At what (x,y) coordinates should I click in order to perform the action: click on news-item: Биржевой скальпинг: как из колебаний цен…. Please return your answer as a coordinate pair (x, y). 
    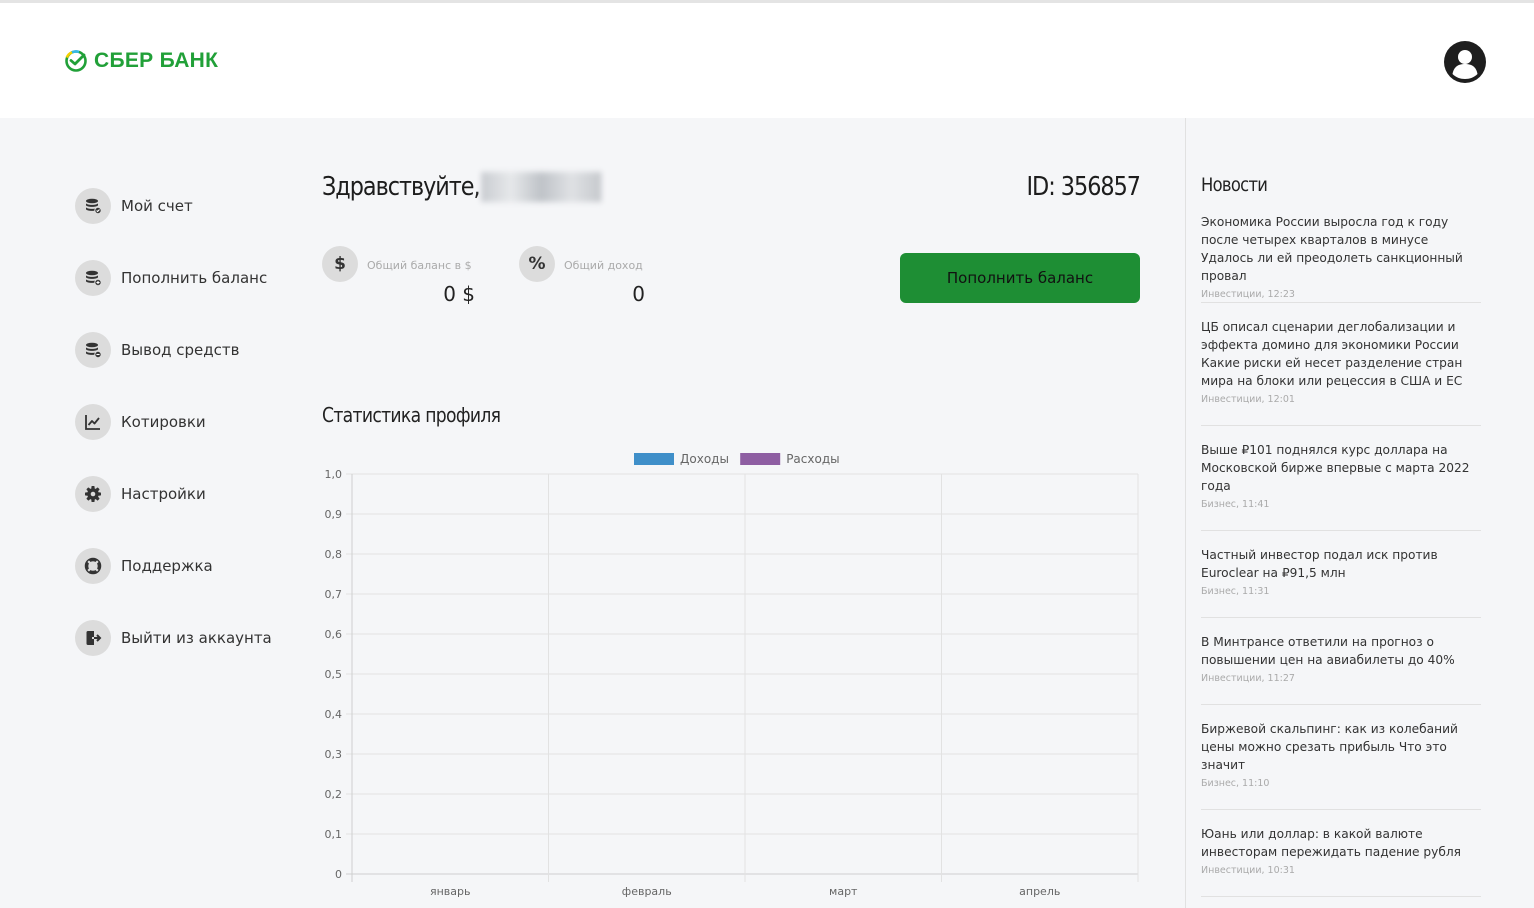
    Looking at the image, I should click on (1341, 765).